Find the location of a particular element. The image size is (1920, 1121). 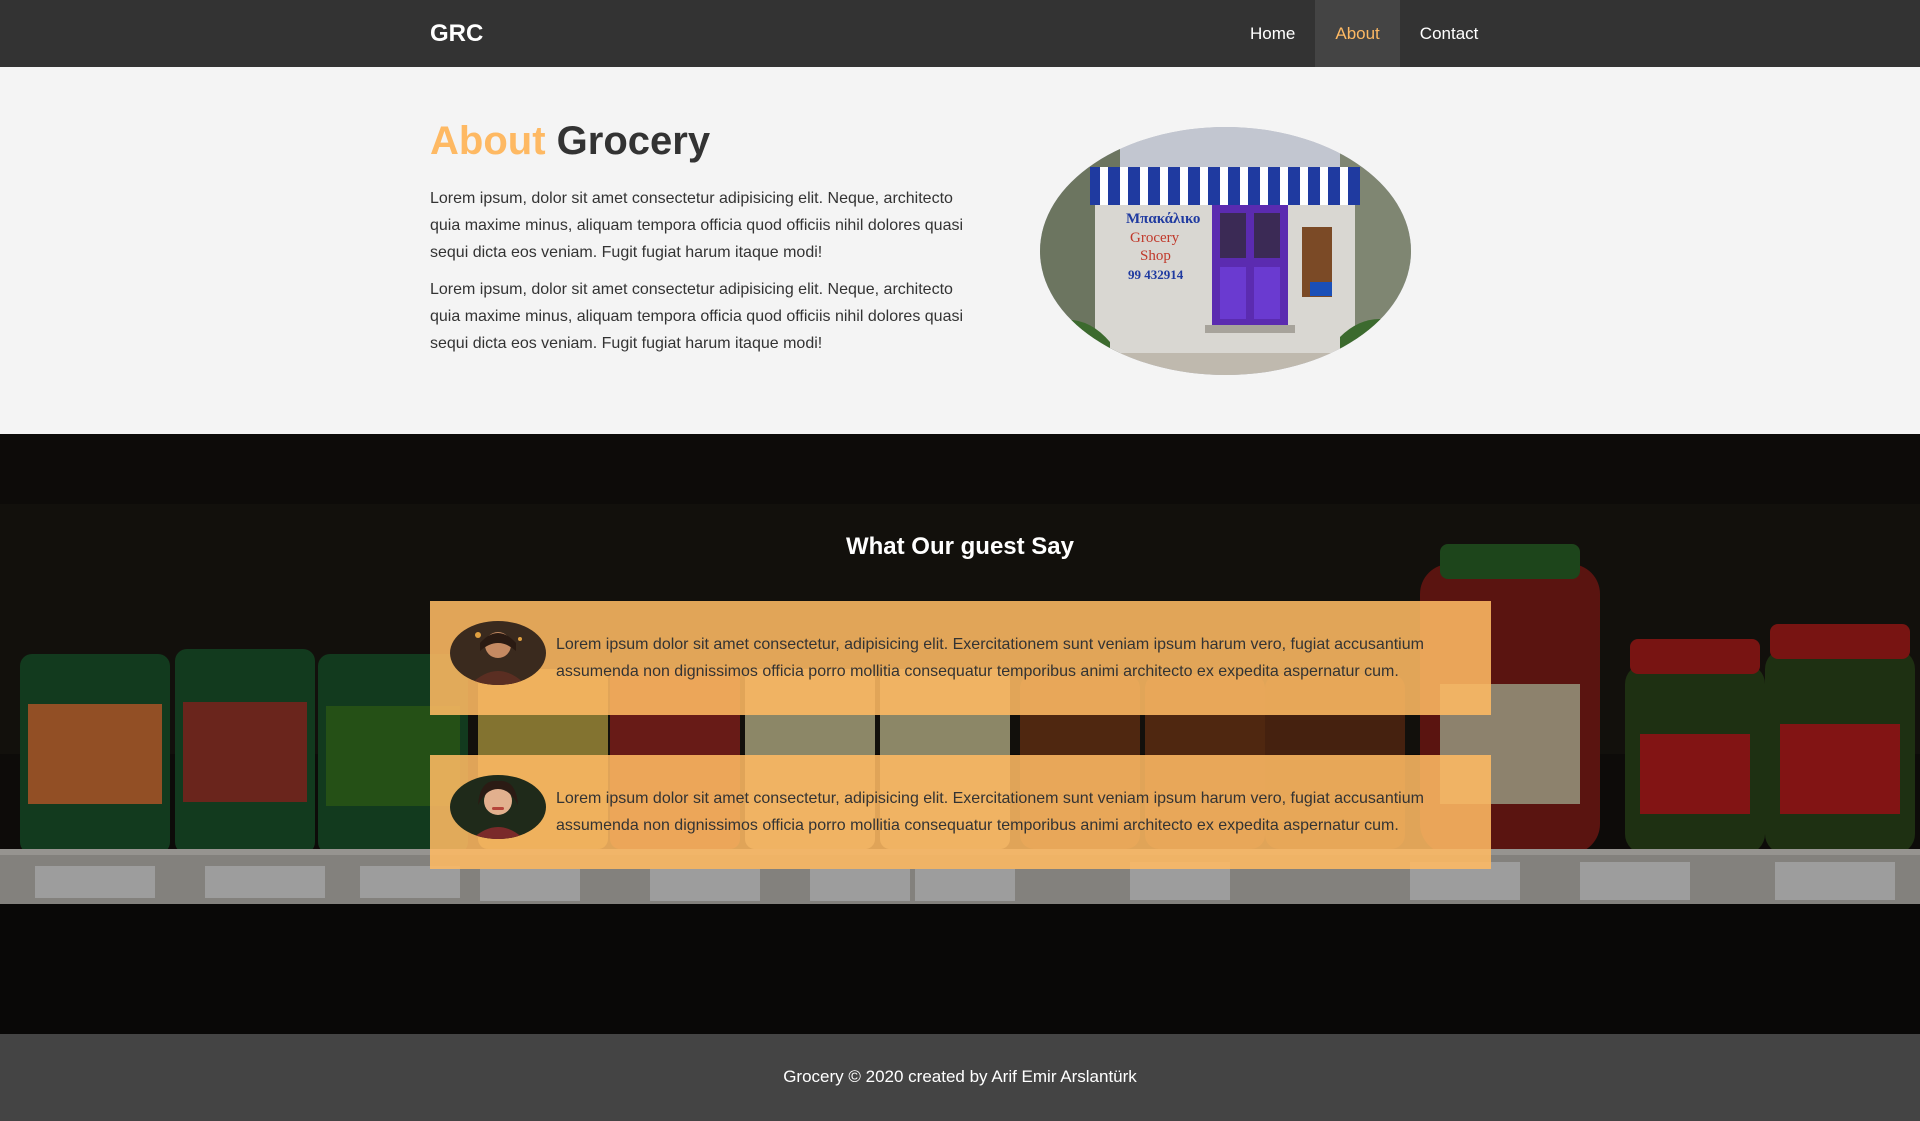

testimonials-title: What Our guest Say is located at coordinates (960, 546).